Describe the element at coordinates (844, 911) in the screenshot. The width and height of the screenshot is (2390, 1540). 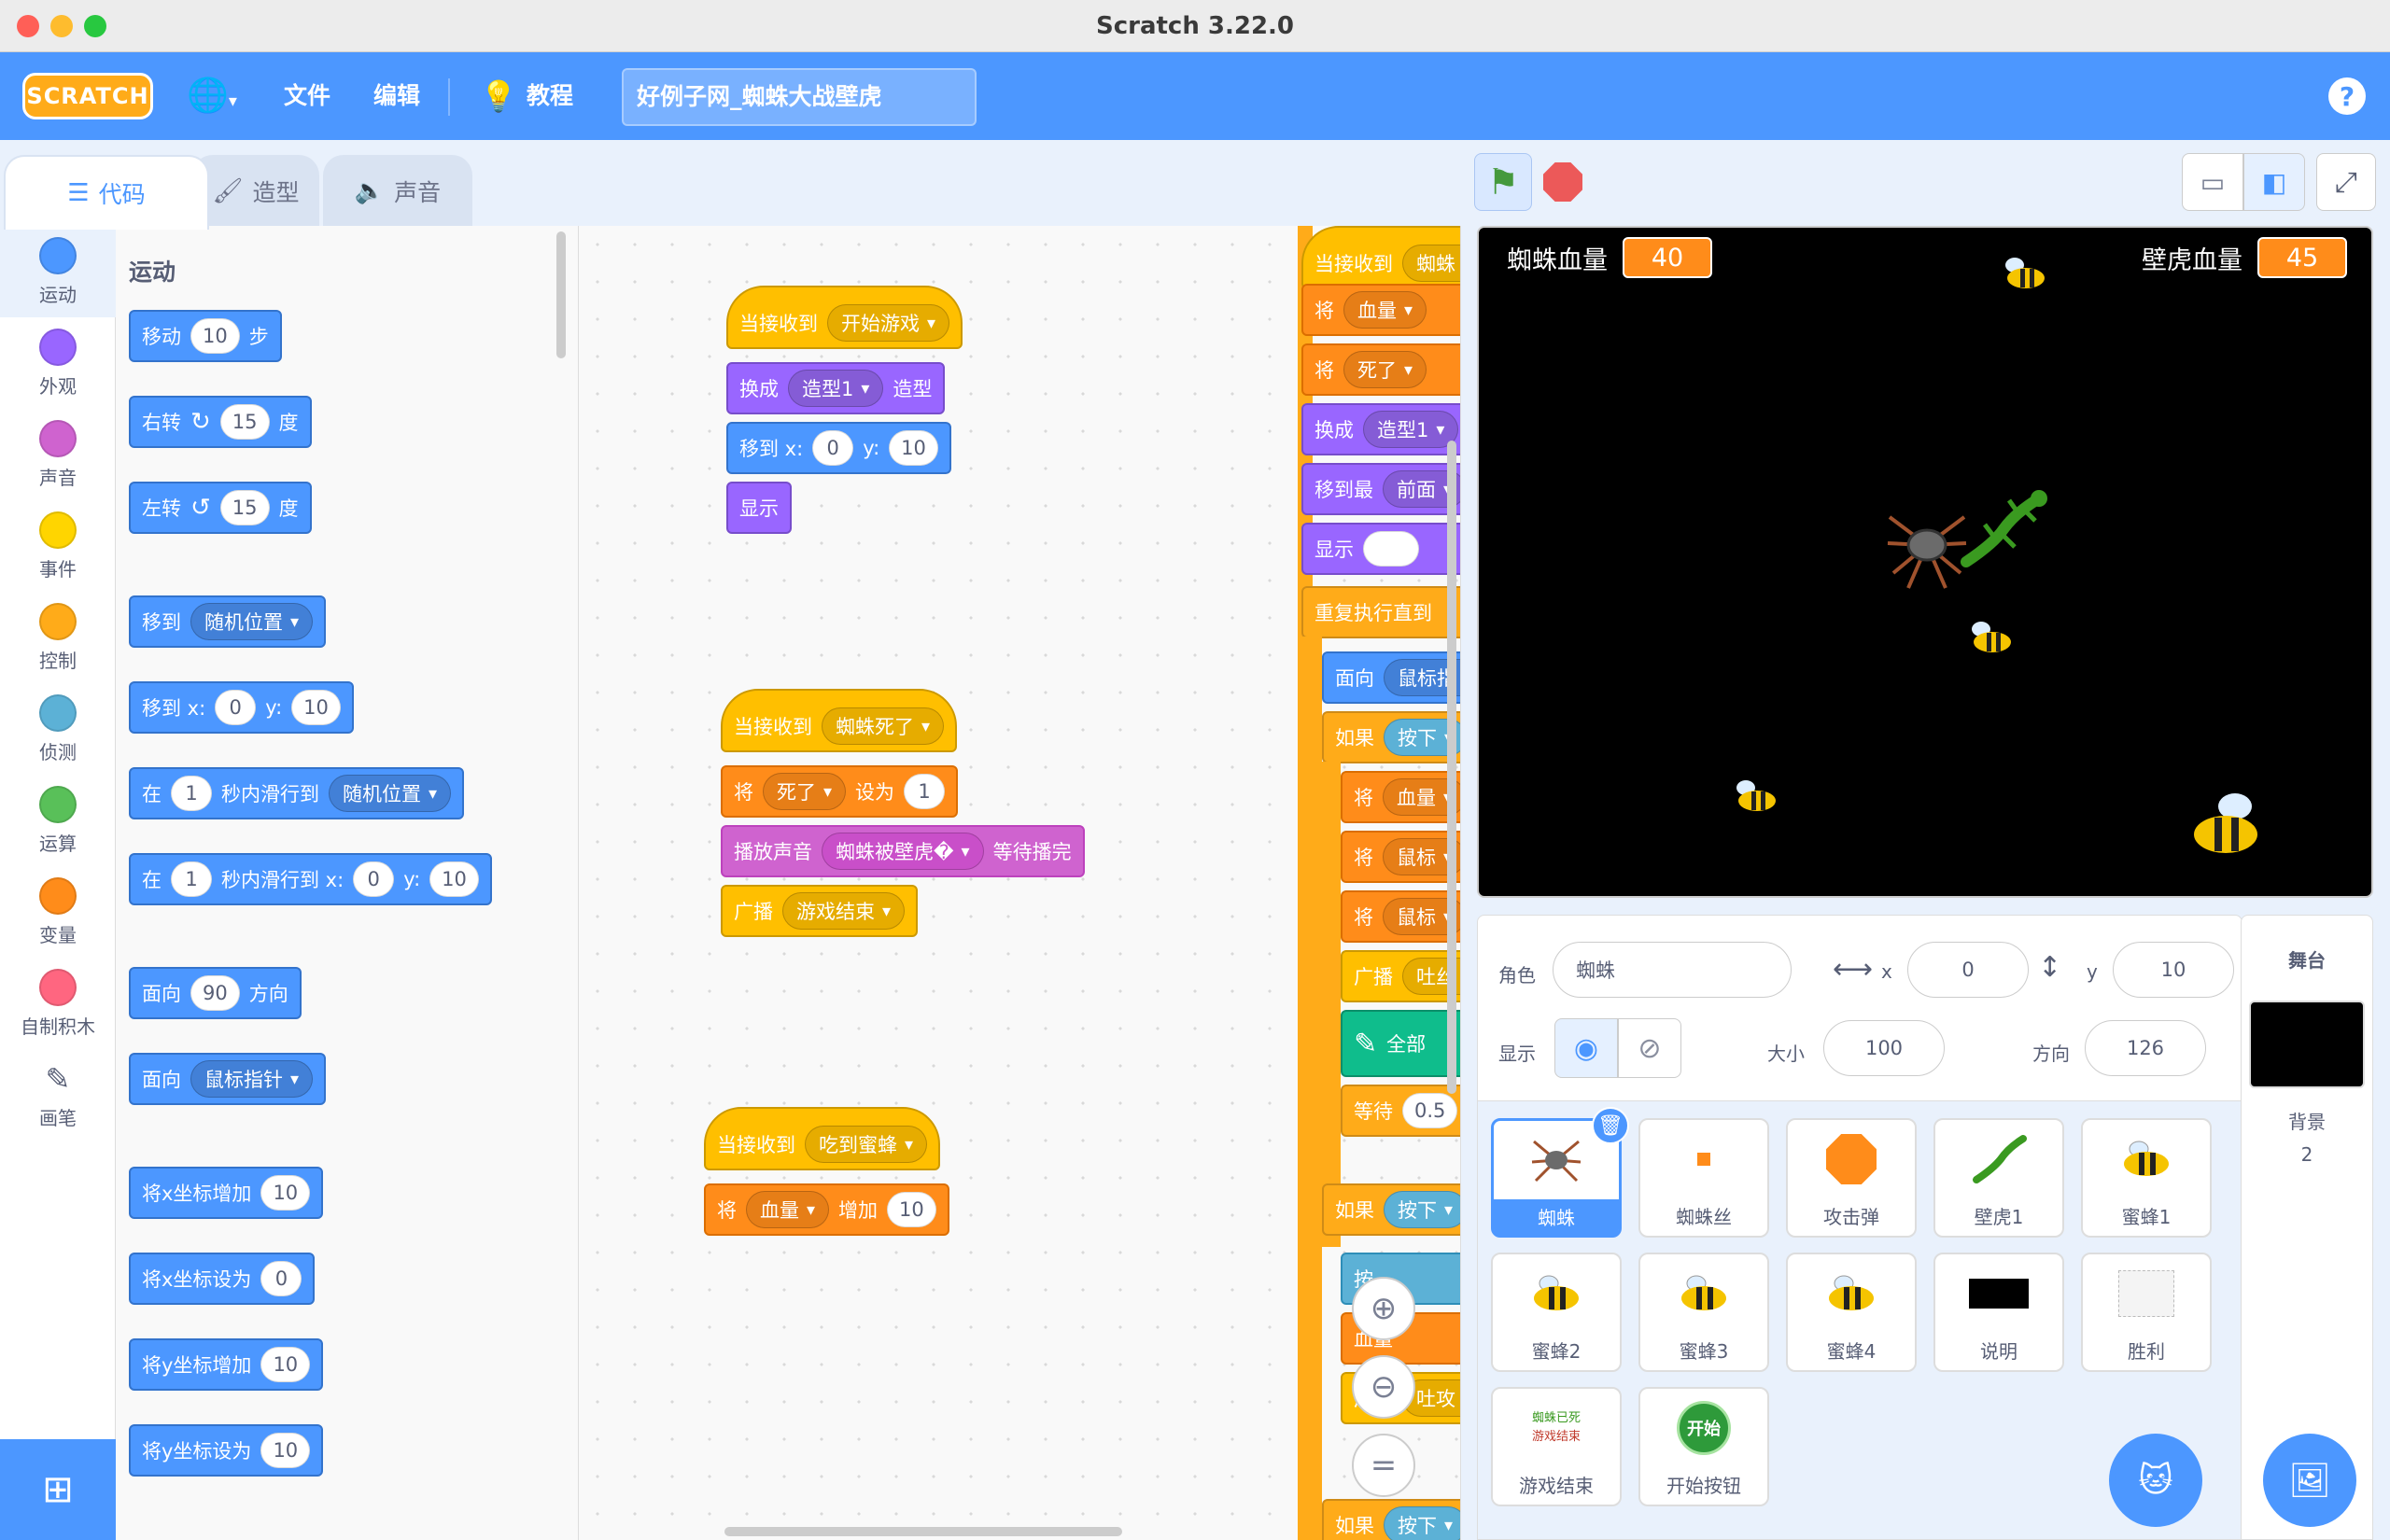
I see `broadcast-dropdown: 游戏结束` at that location.